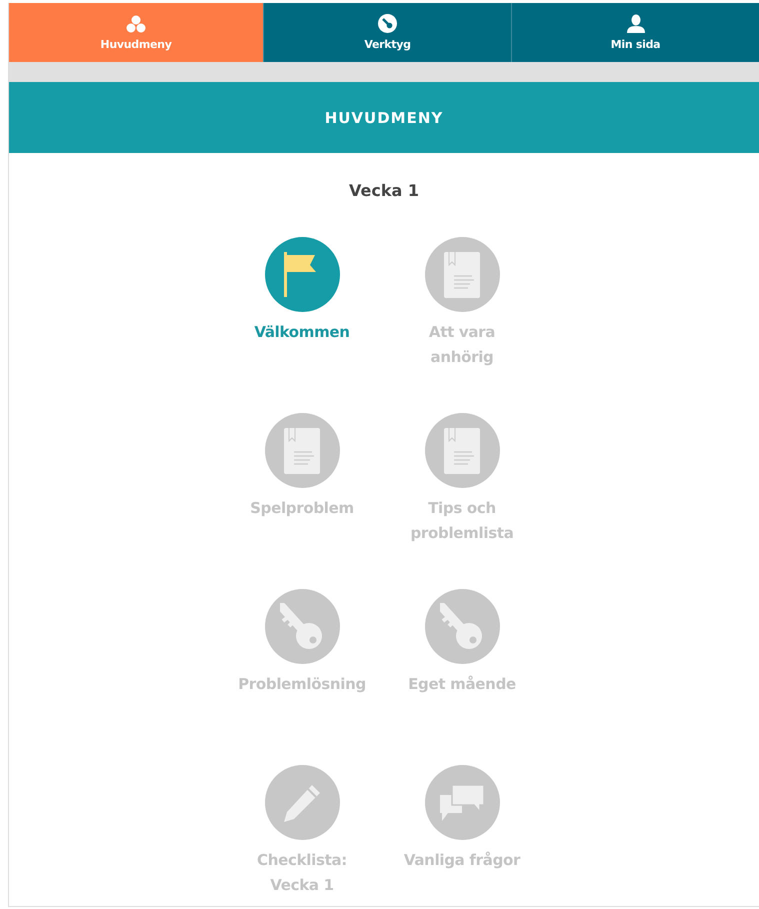 This screenshot has height=909, width=759. I want to click on item-label: Spelproblem, so click(302, 508).